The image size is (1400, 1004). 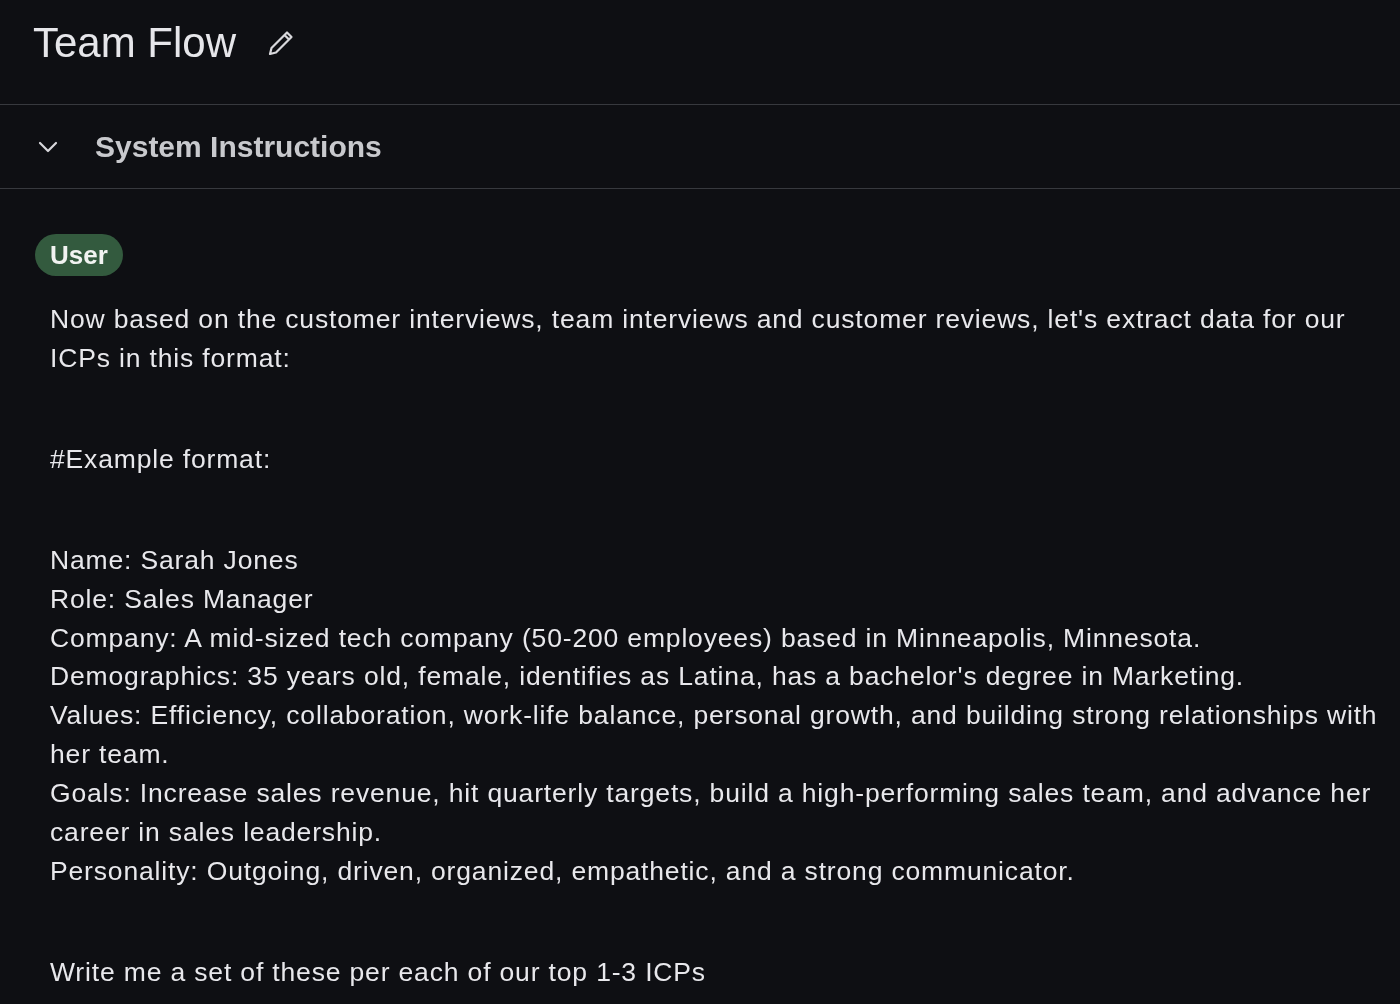 What do you see at coordinates (238, 146) in the screenshot?
I see `section-title: System Instructions` at bounding box center [238, 146].